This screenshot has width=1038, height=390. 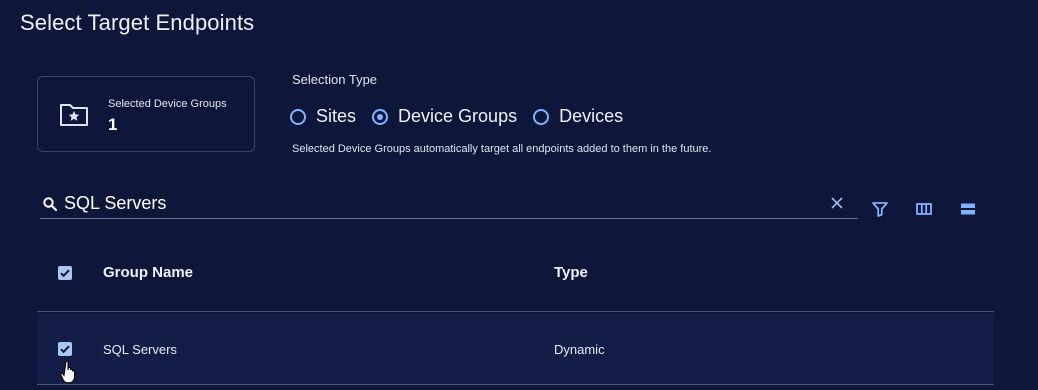 I want to click on selection-type-radio-group: Sites Device Groups Devices, so click(x=464, y=116).